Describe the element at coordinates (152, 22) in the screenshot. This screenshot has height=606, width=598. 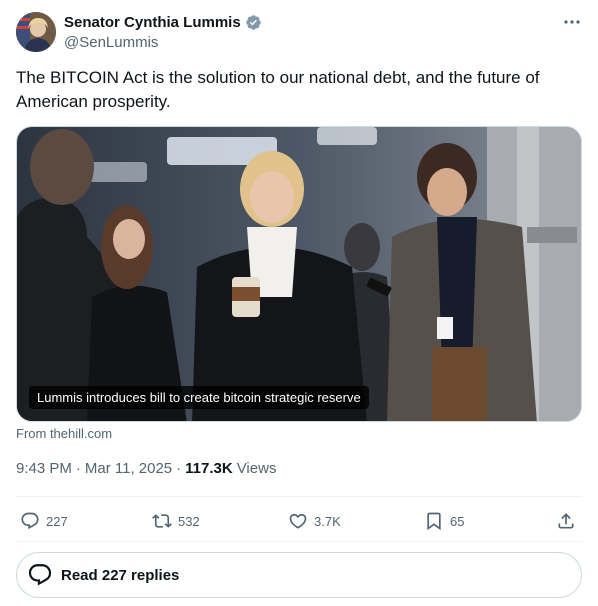
I see `author-name: Senator Cynthia Lummis` at that location.